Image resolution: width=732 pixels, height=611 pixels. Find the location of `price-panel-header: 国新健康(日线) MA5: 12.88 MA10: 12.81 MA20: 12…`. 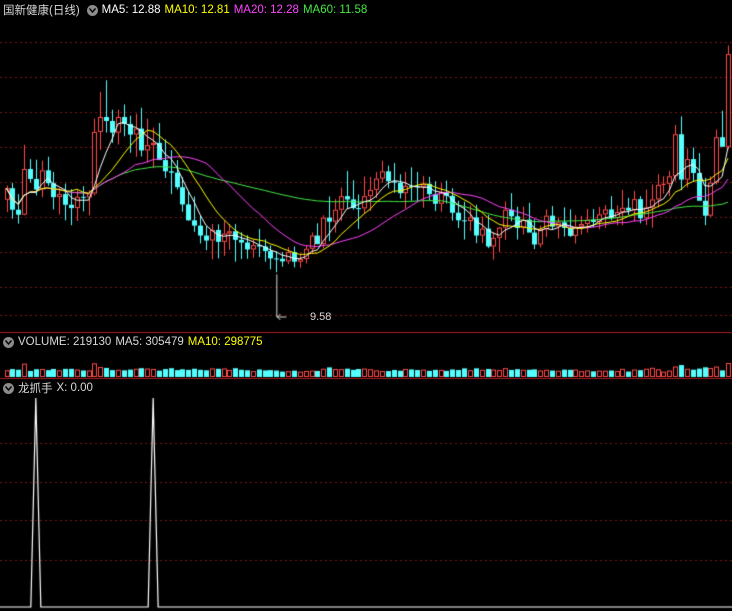

price-panel-header: 国新健康(日线) MA5: 12.88 MA10: 12.81 MA20: 12… is located at coordinates (185, 10).